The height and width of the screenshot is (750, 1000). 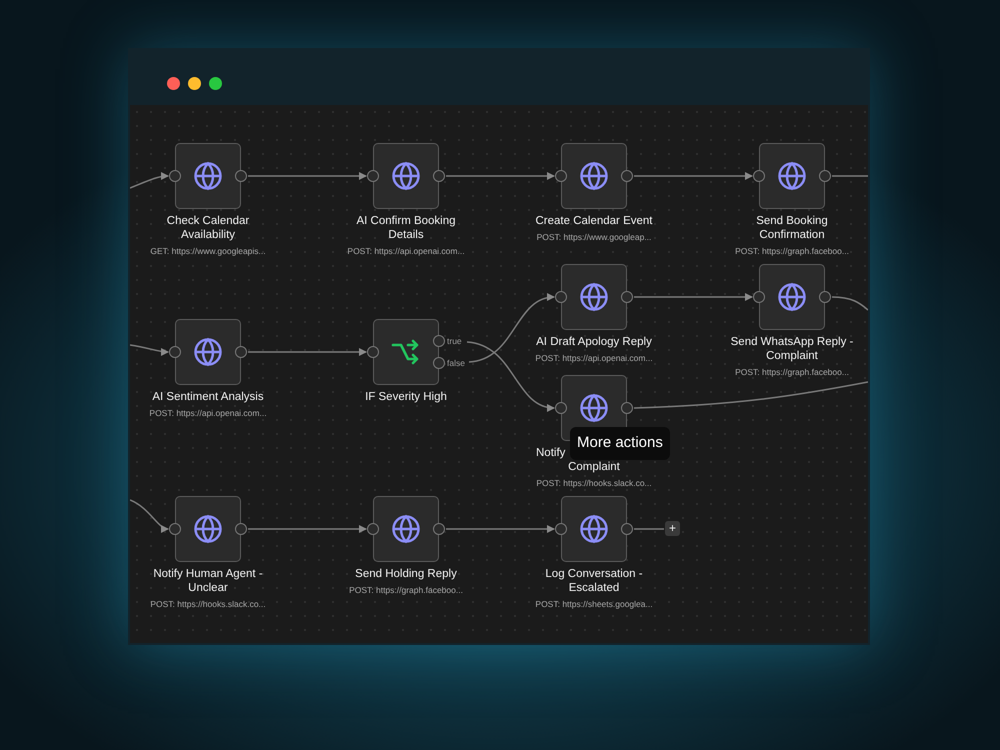 What do you see at coordinates (594, 581) in the screenshot?
I see `node-title: Log Conversation - Escalated` at bounding box center [594, 581].